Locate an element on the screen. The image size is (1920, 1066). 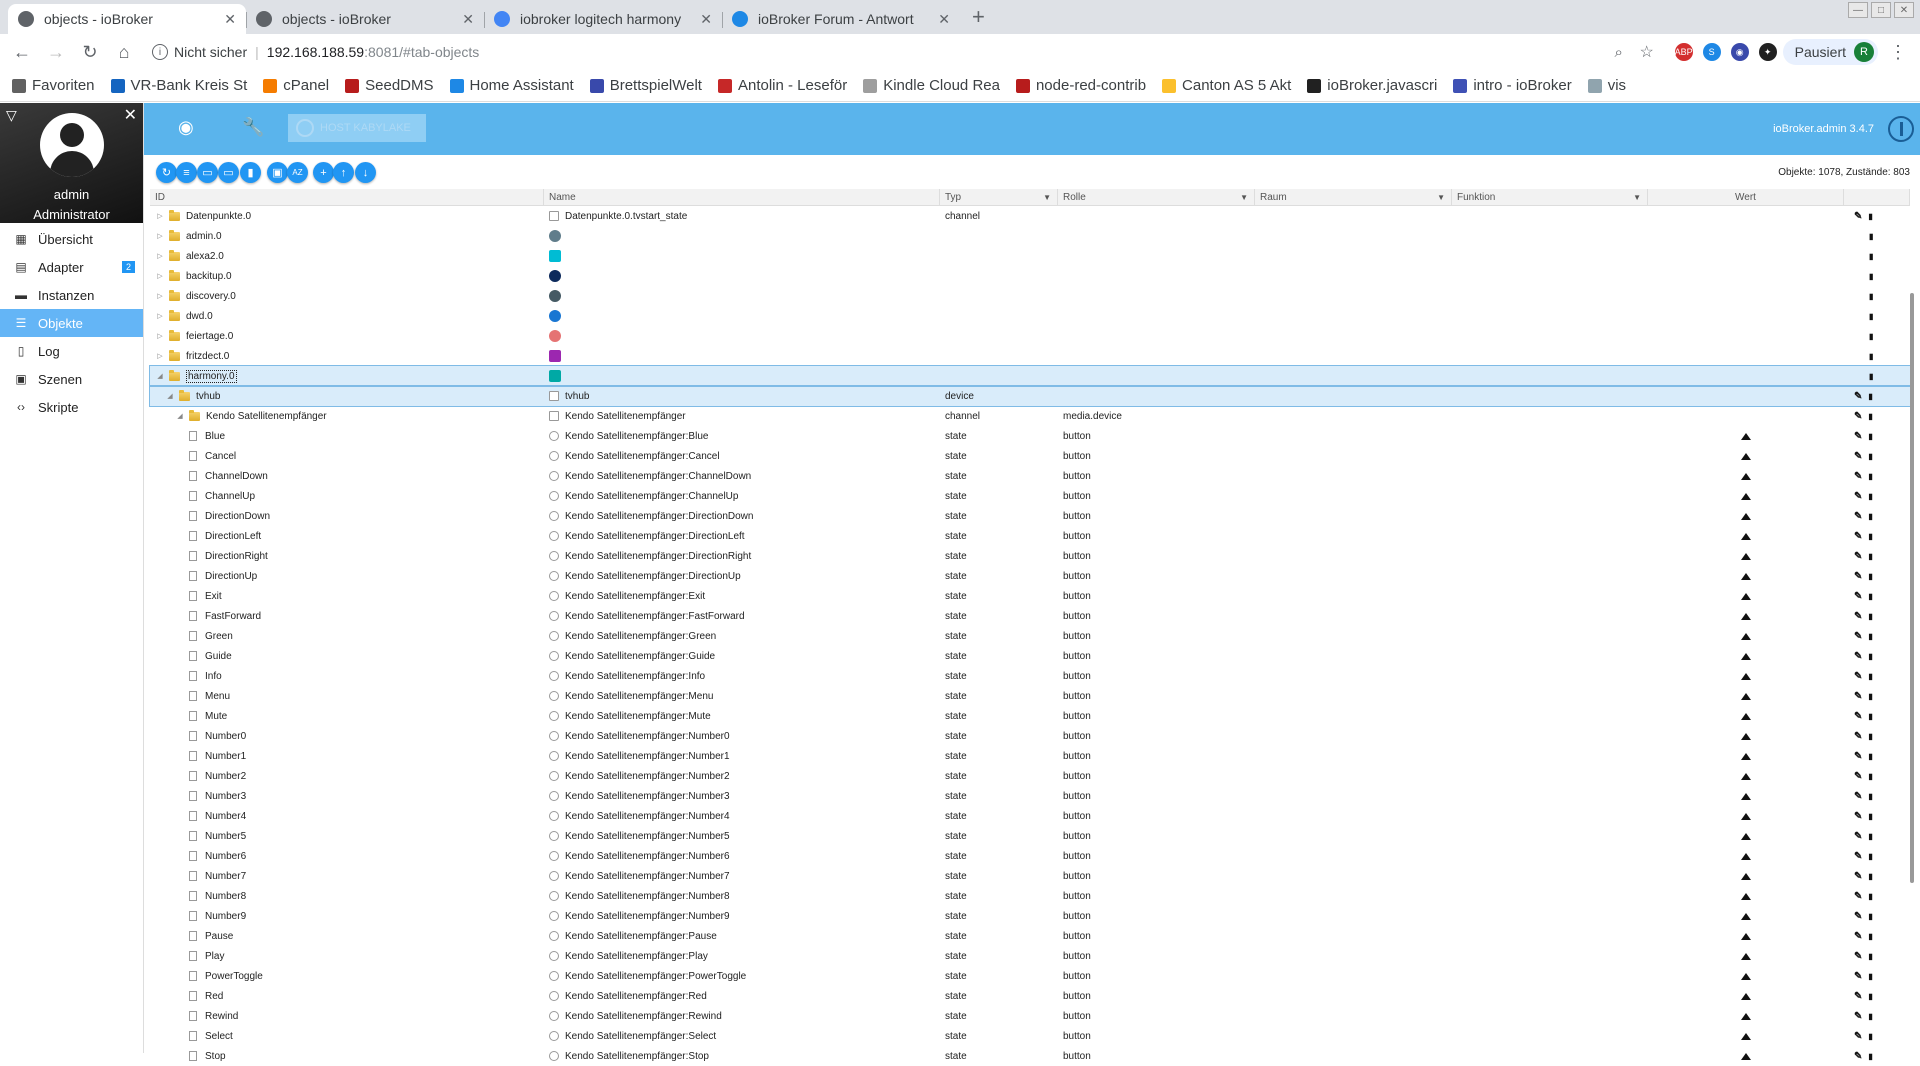
delete-button: ▮ is located at coordinates (250, 172).